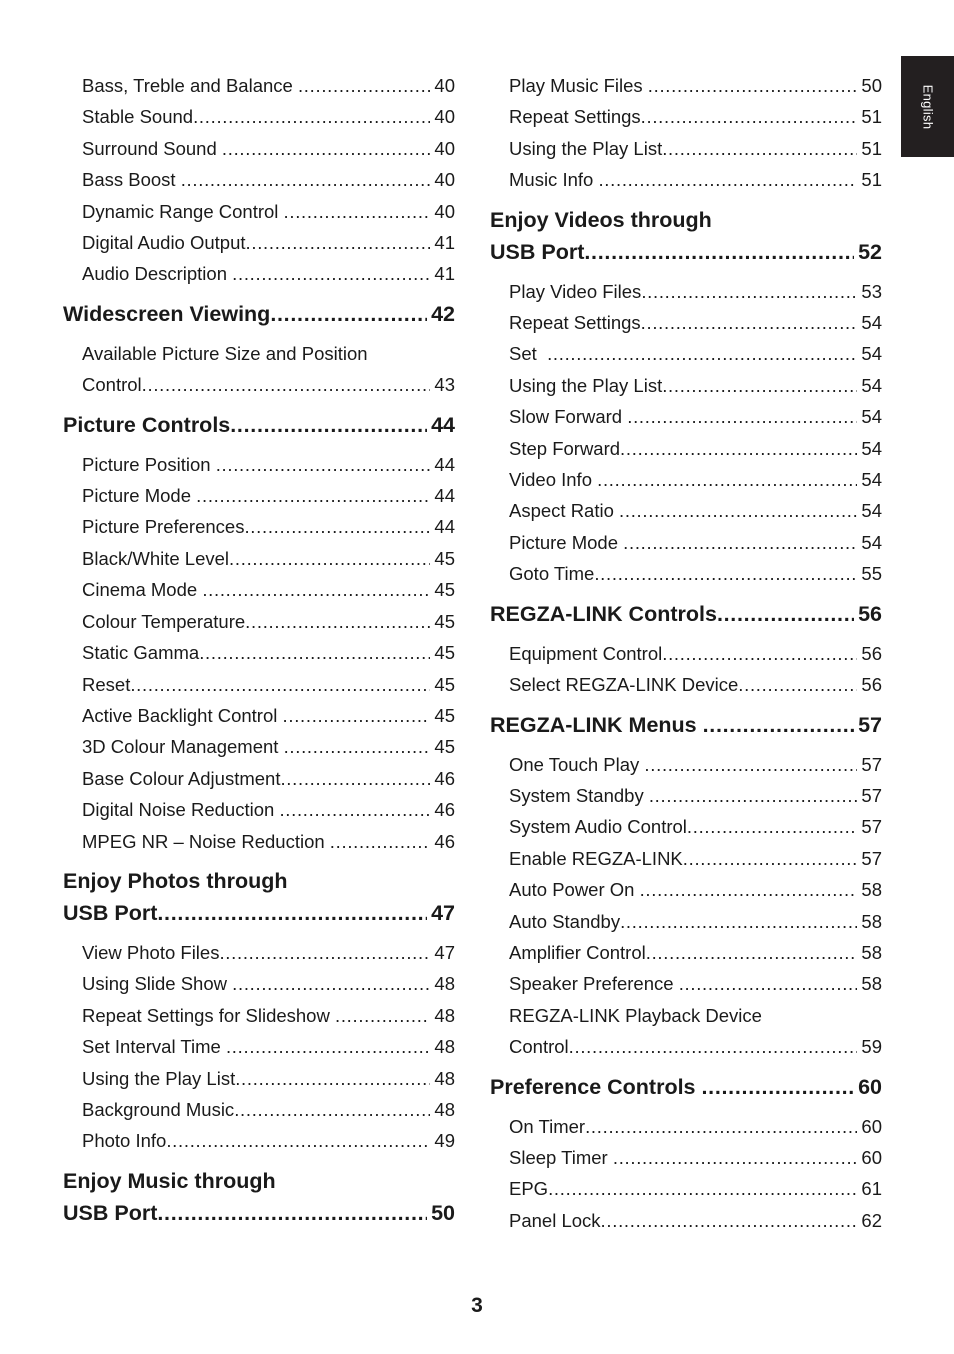 This screenshot has width=954, height=1354. I want to click on toc-entry: Auto Standby 58, so click(686, 921).